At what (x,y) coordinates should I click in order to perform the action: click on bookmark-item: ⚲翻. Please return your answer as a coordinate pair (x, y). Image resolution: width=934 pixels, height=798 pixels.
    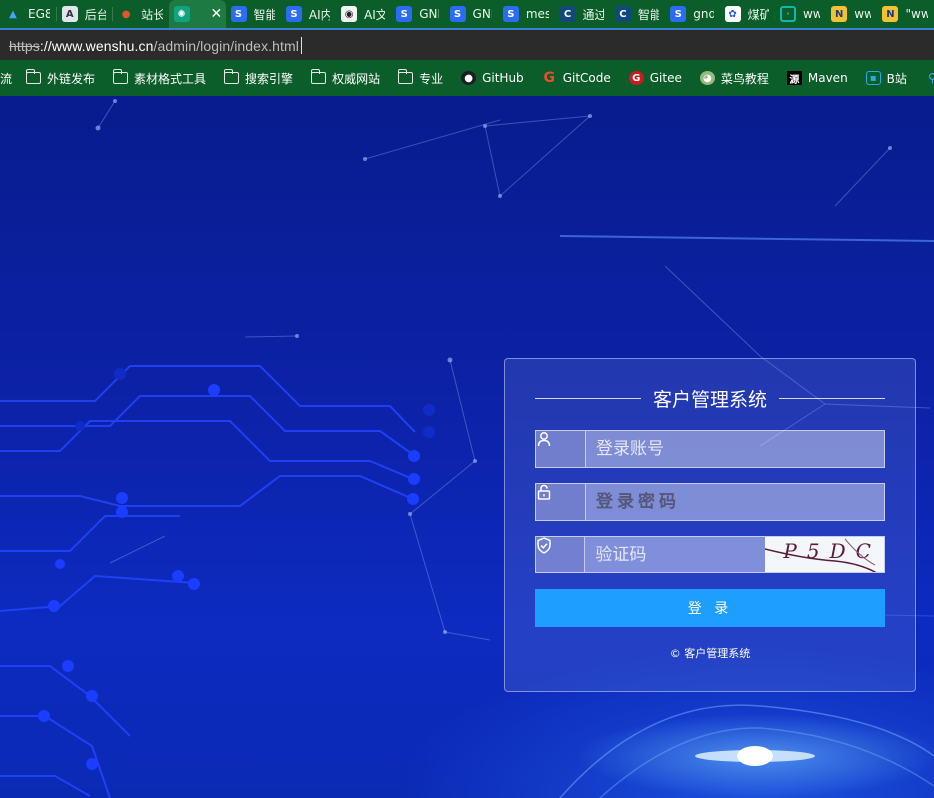
    Looking at the image, I should click on (929, 78).